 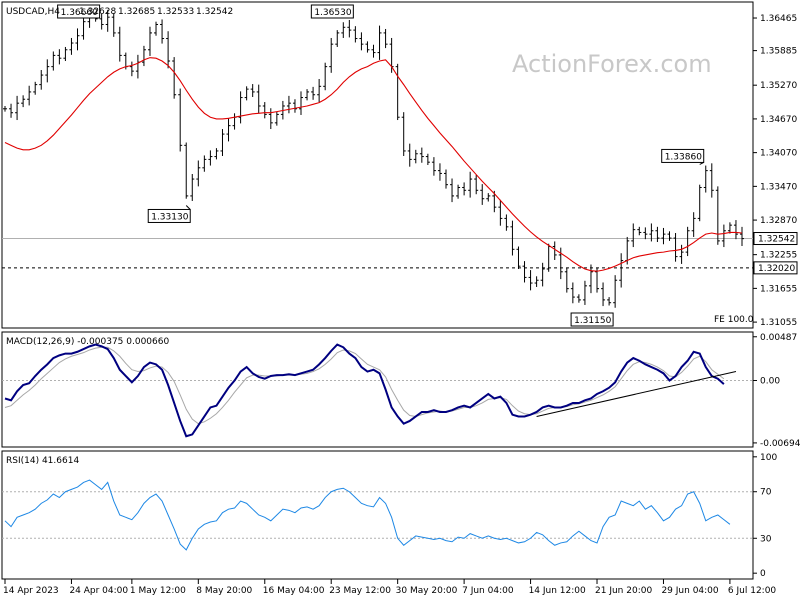 I want to click on price-tick-label: 1.34670, so click(x=778, y=120).